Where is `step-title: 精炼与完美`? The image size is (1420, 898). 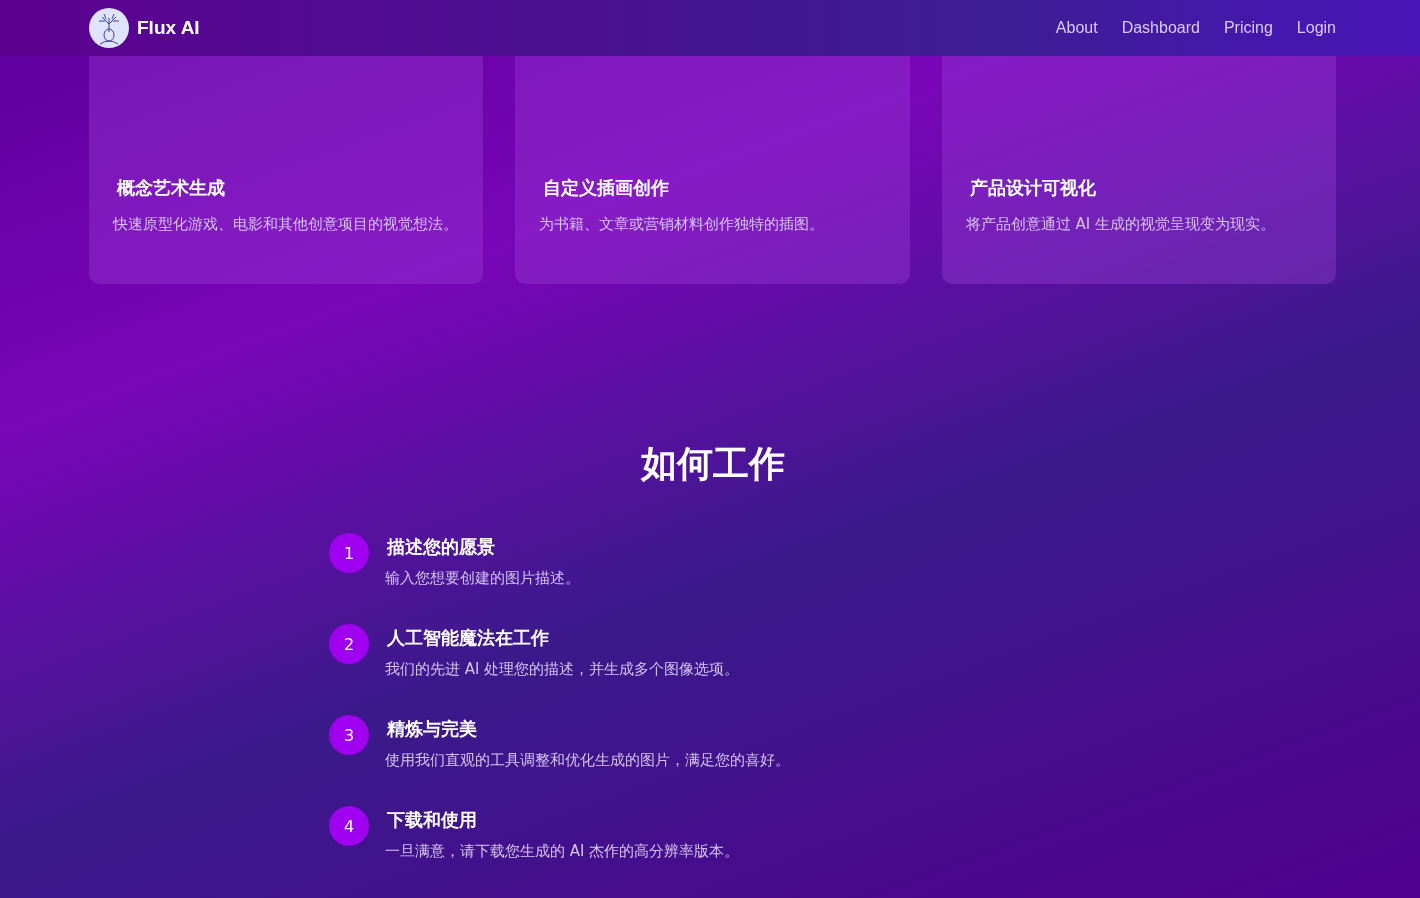
step-title: 精炼与完美 is located at coordinates (432, 729).